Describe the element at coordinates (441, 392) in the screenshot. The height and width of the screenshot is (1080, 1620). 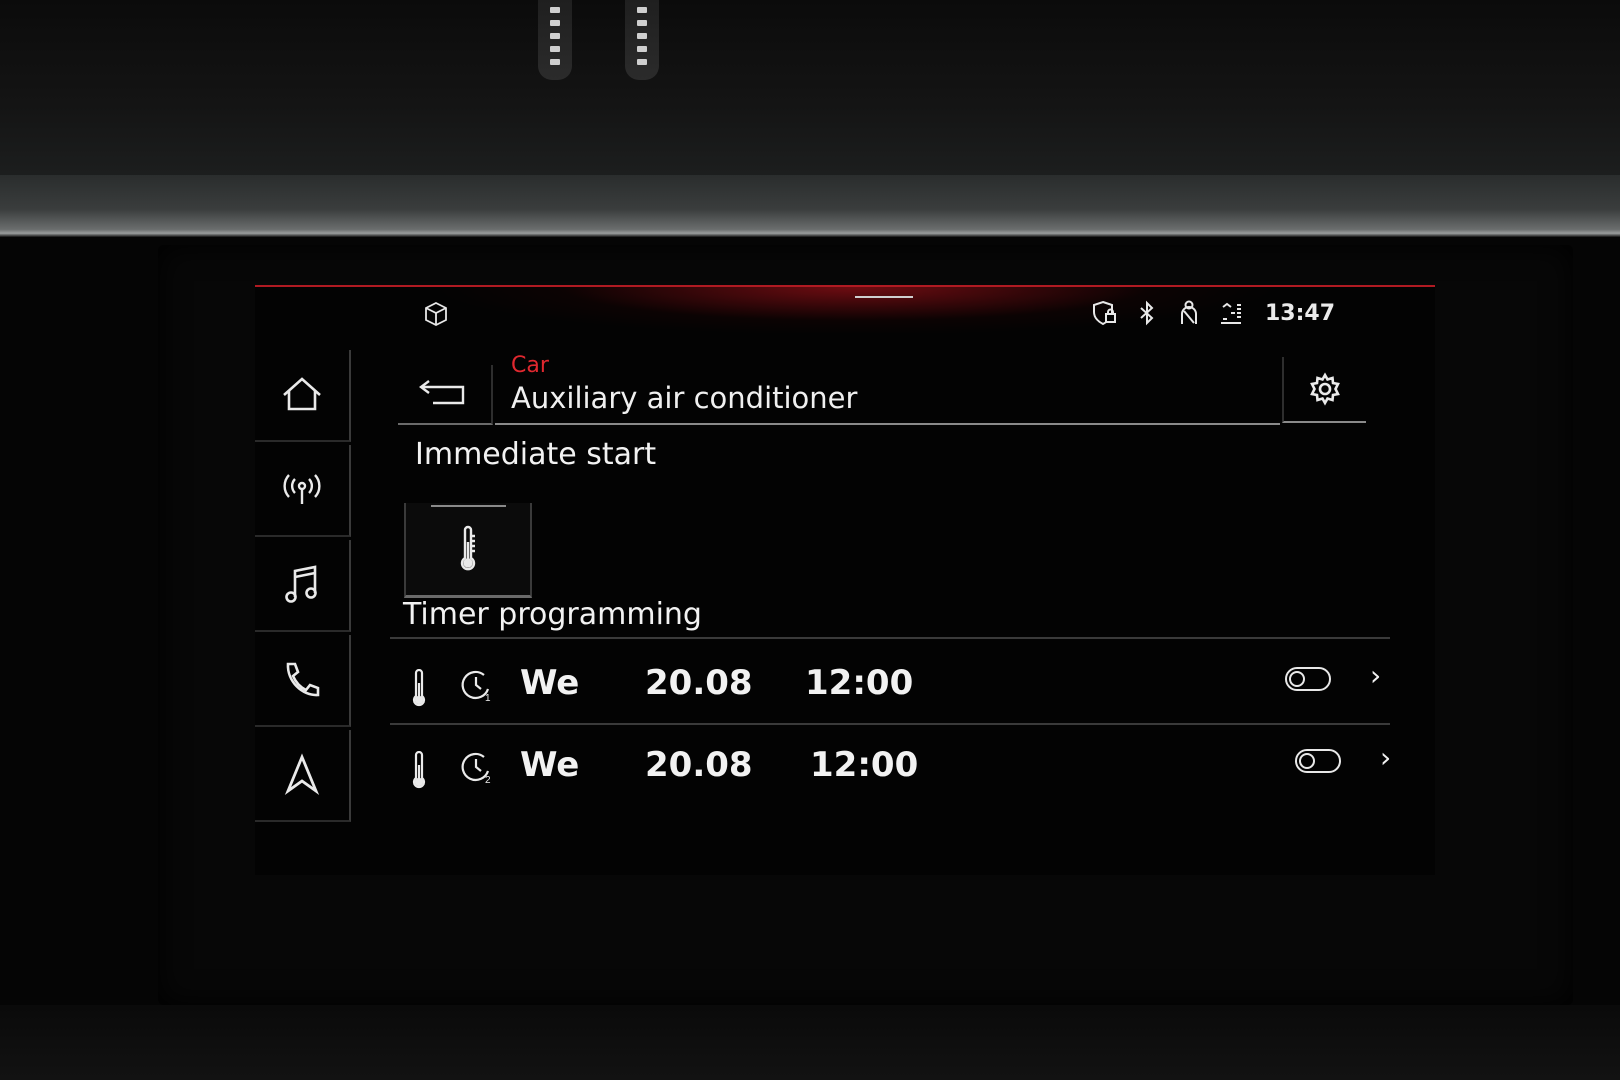
I see `back-arrow-icon` at that location.